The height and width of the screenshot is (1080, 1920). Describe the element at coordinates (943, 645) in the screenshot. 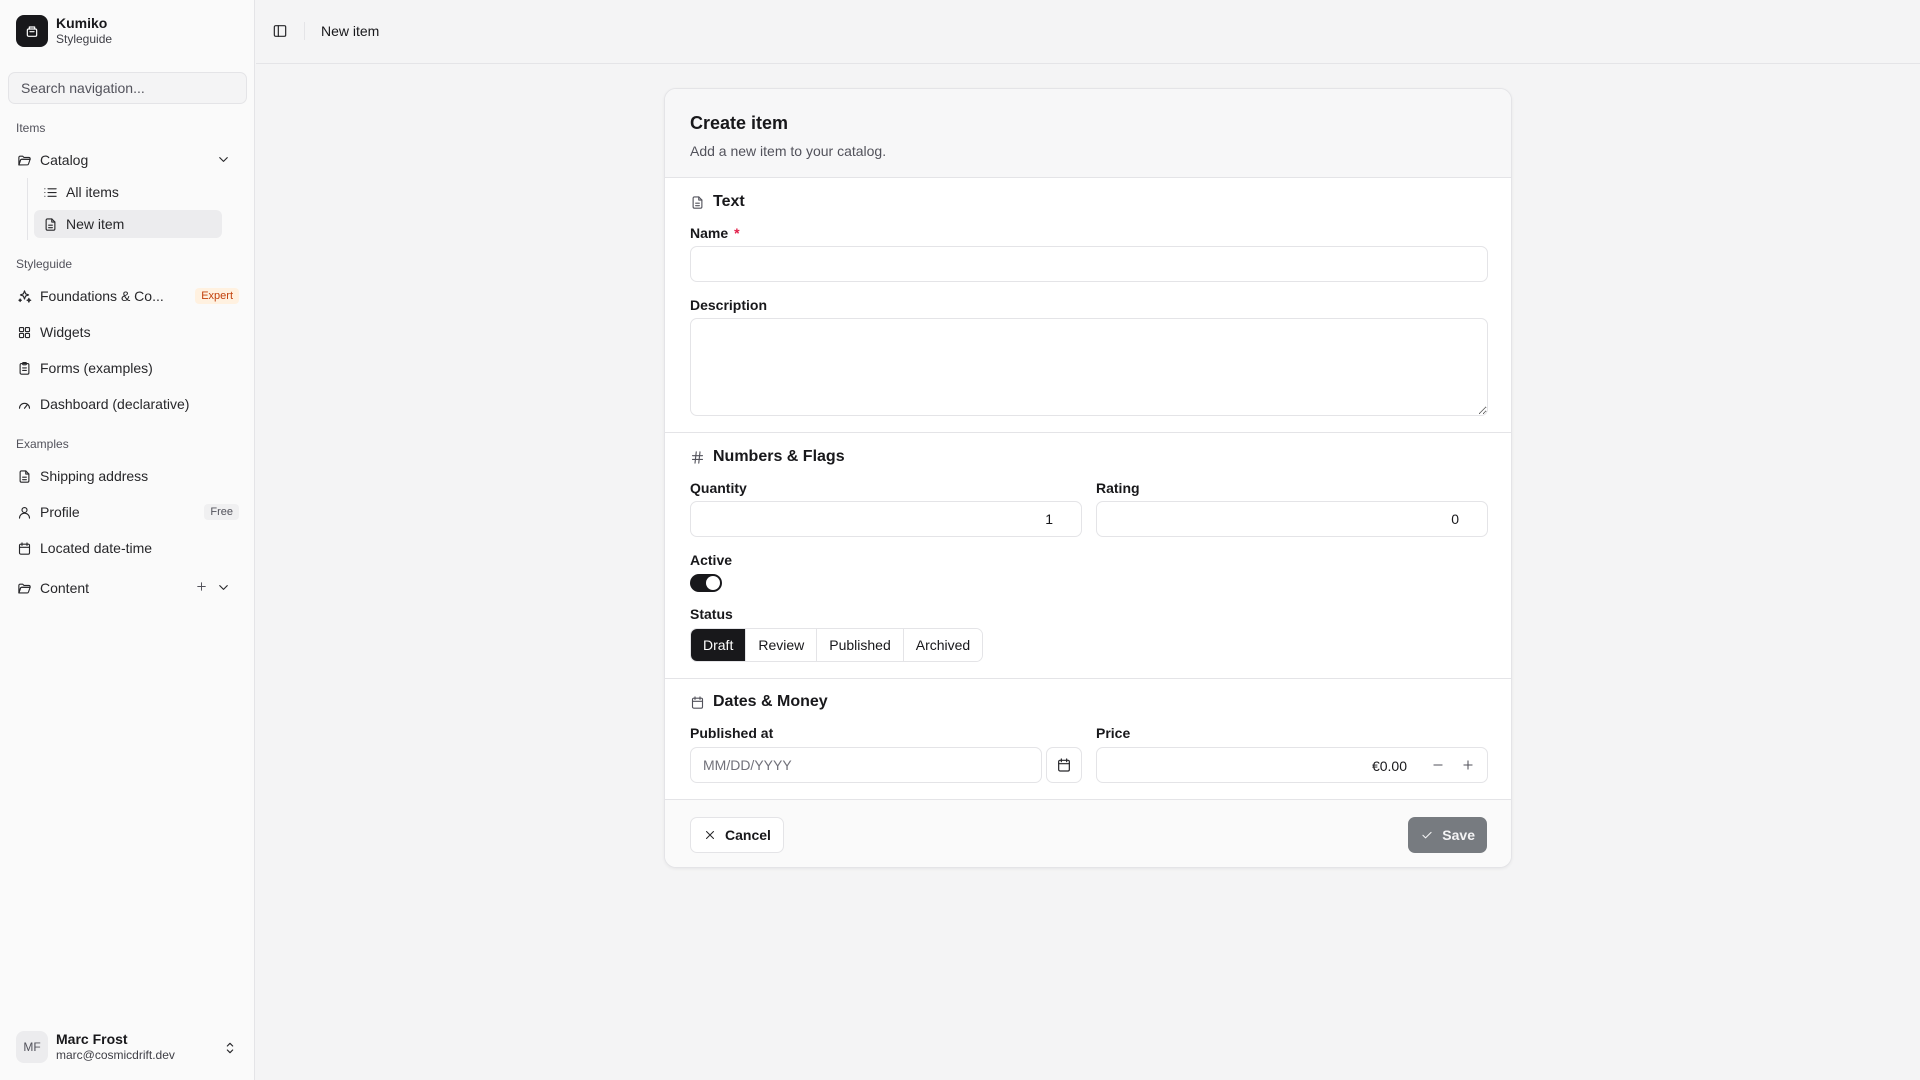

I see `status-option-archived: Archived` at that location.